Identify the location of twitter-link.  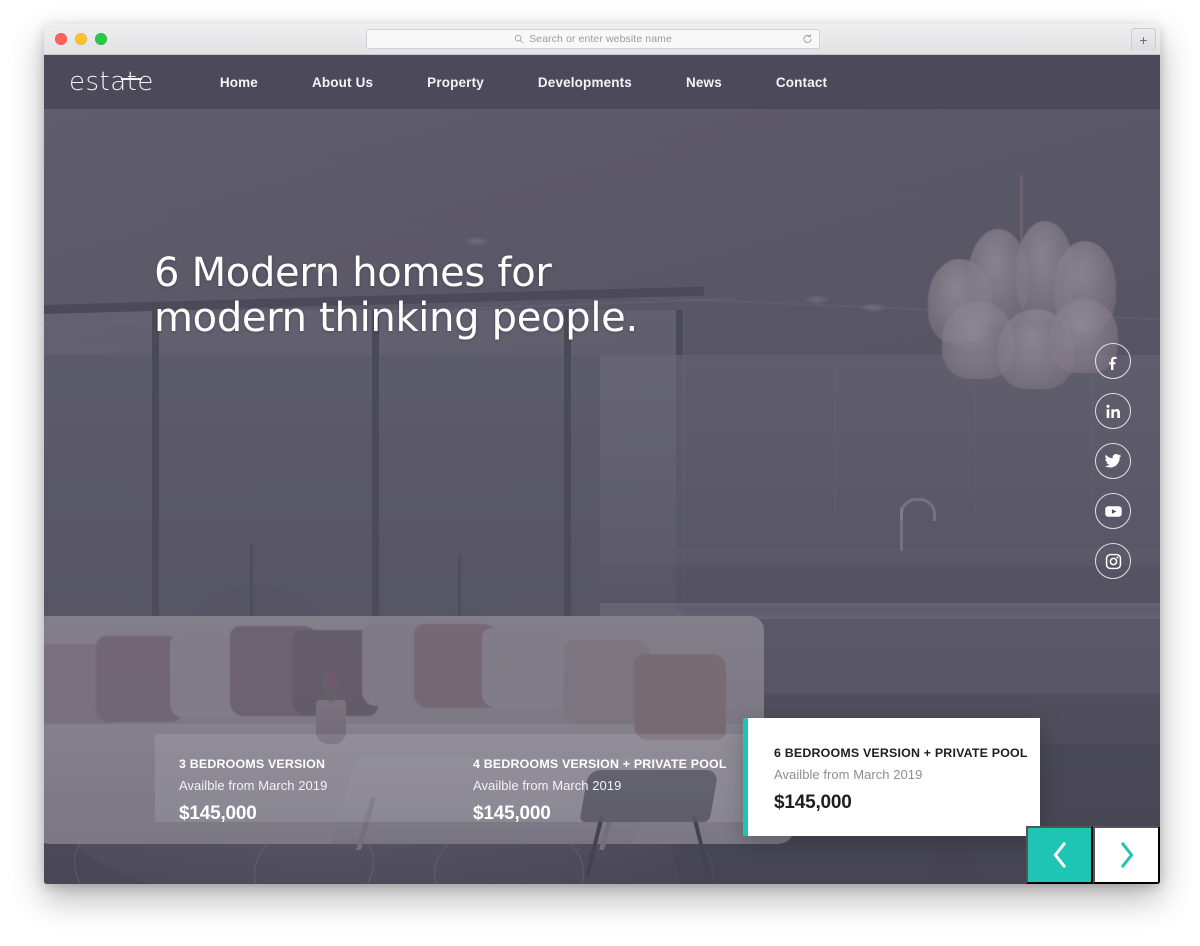
(1113, 461).